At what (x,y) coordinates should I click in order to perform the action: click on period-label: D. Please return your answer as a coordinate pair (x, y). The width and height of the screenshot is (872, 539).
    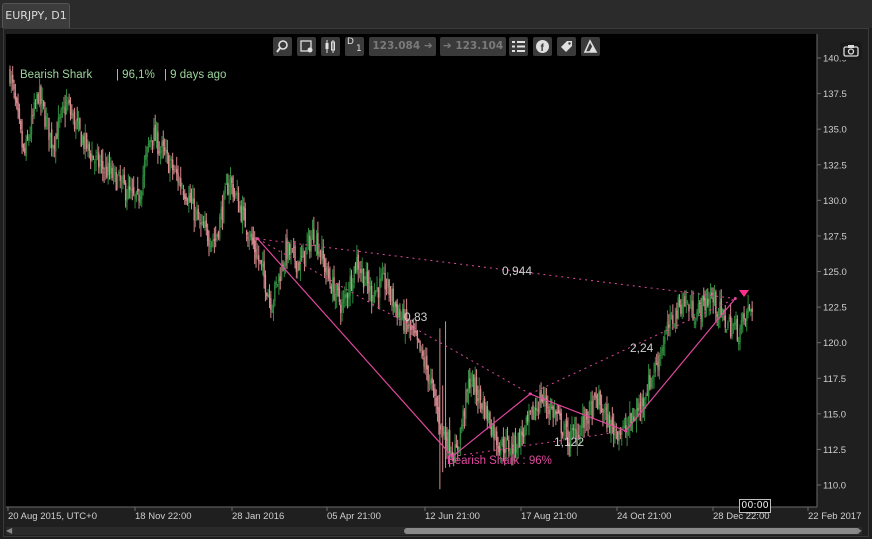
    Looking at the image, I should click on (350, 42).